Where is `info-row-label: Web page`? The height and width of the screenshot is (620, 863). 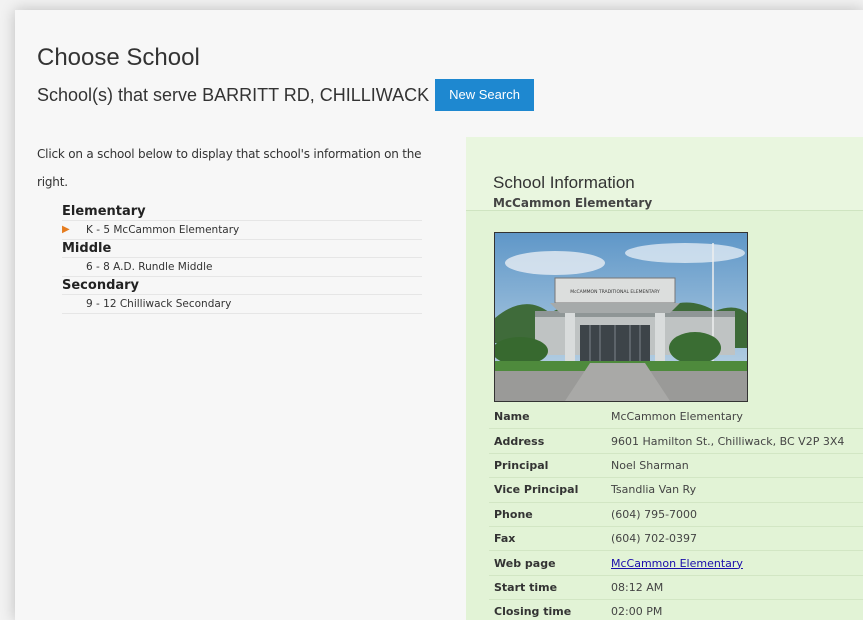
info-row-label: Web page is located at coordinates (547, 563).